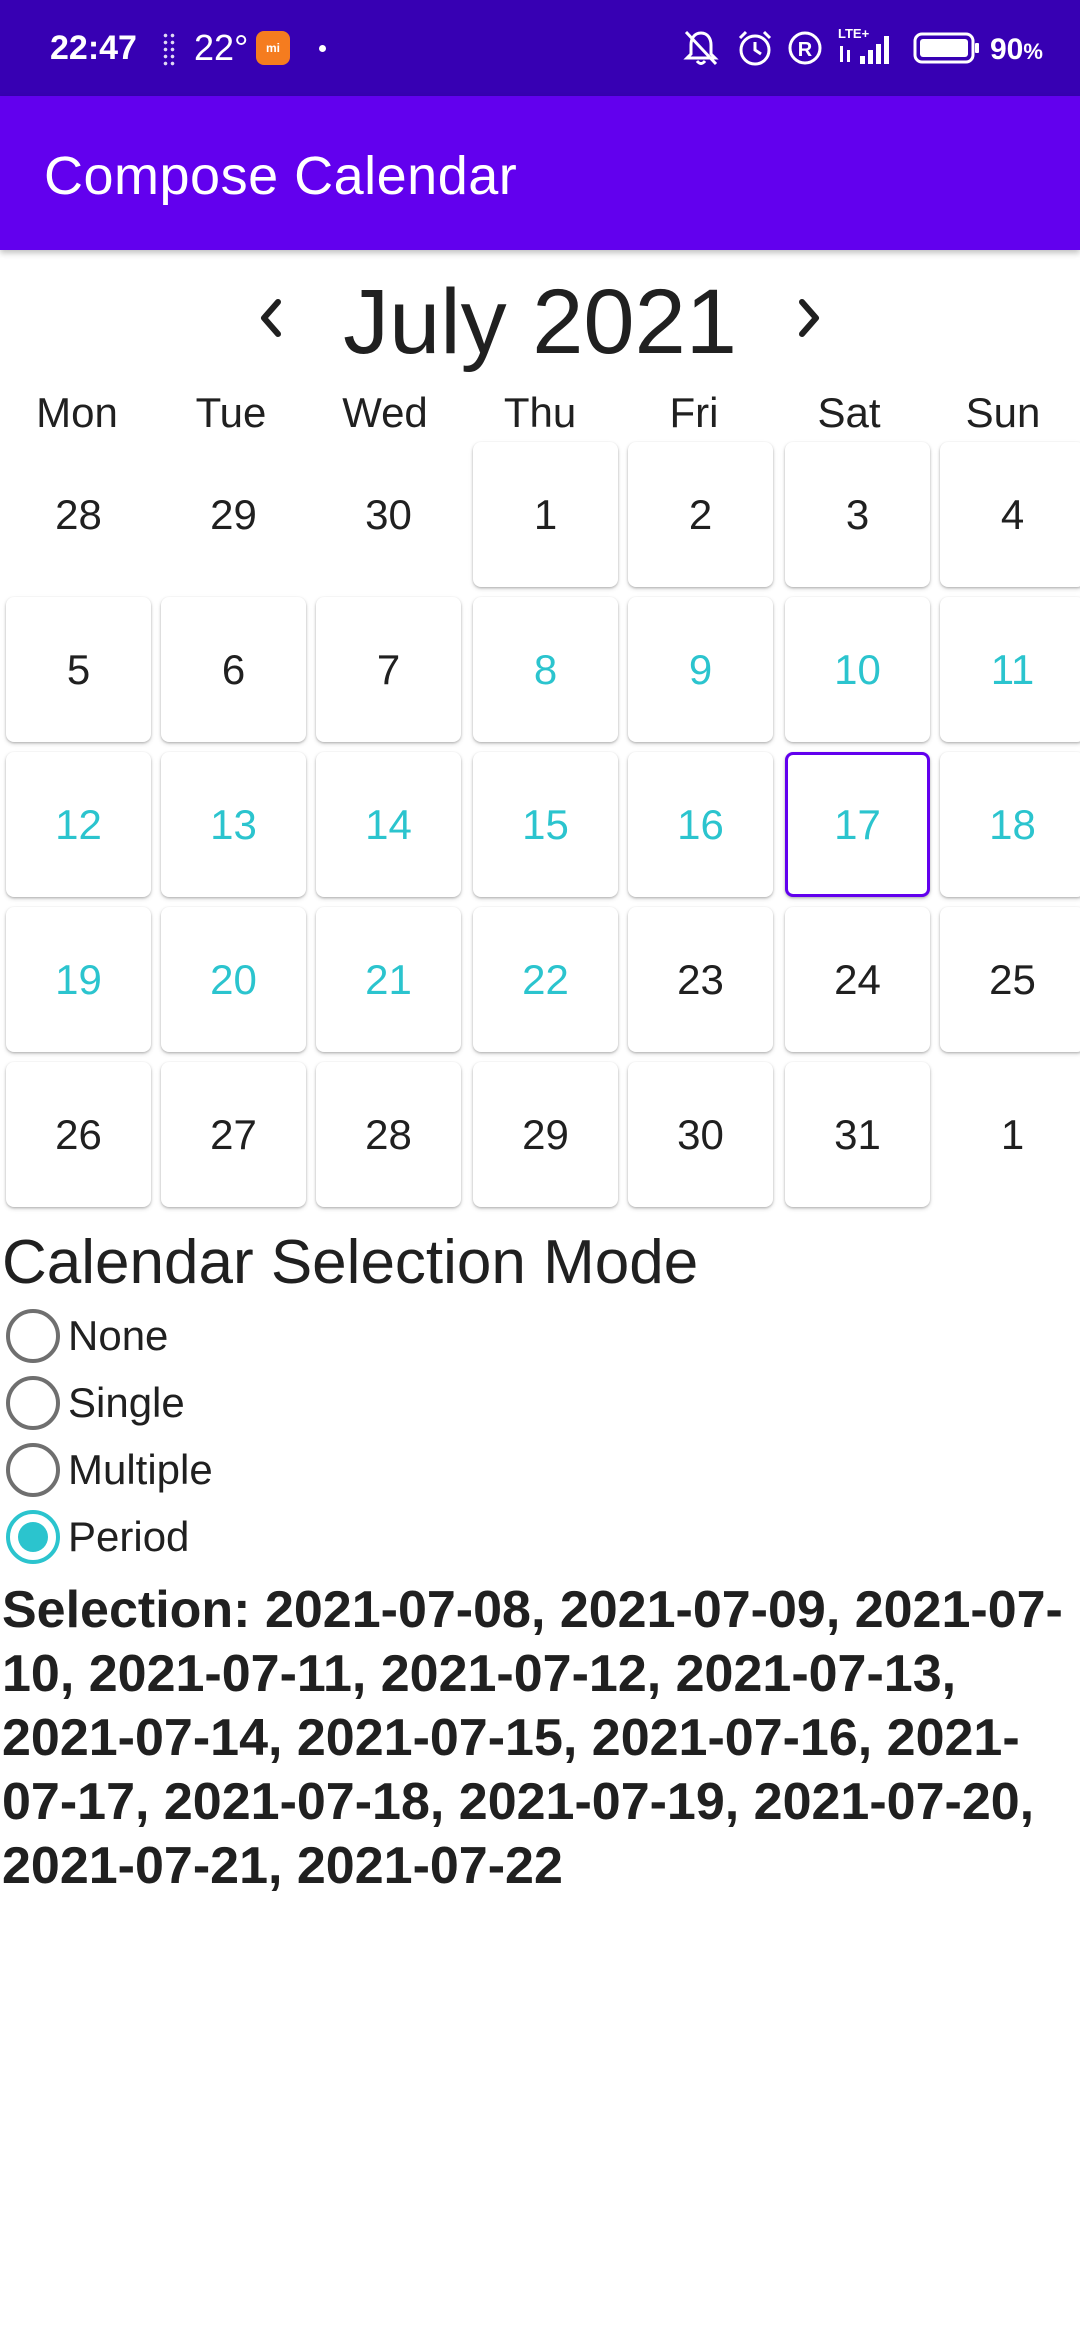 The width and height of the screenshot is (1080, 2340). Describe the element at coordinates (545, 514) in the screenshot. I see `calendar-day: 1` at that location.